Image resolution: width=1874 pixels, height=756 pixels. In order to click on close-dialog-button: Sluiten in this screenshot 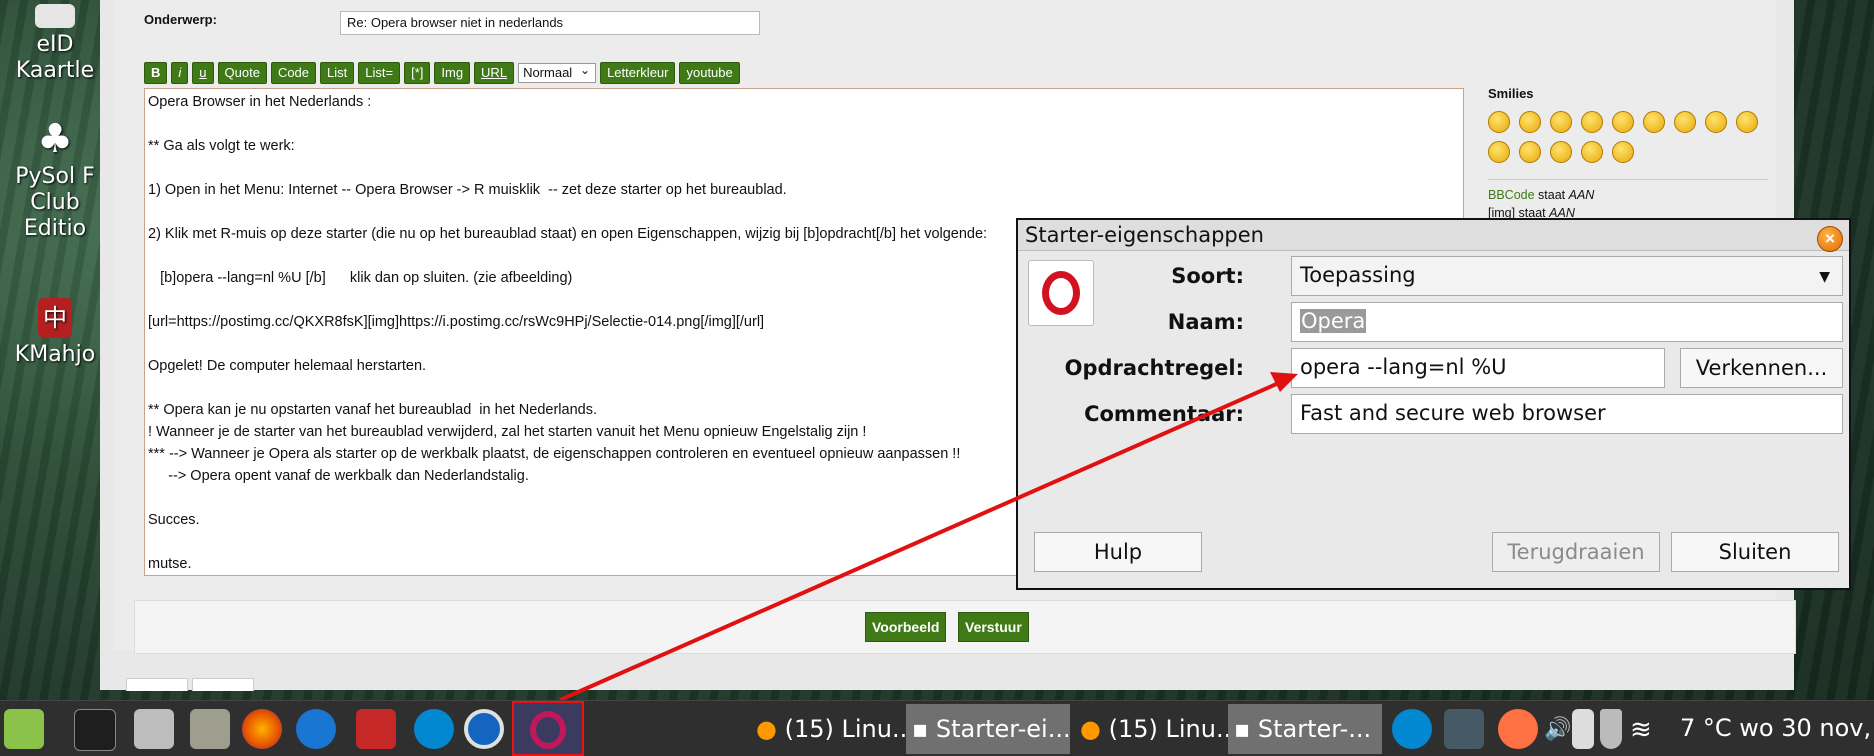, I will do `click(1755, 552)`.